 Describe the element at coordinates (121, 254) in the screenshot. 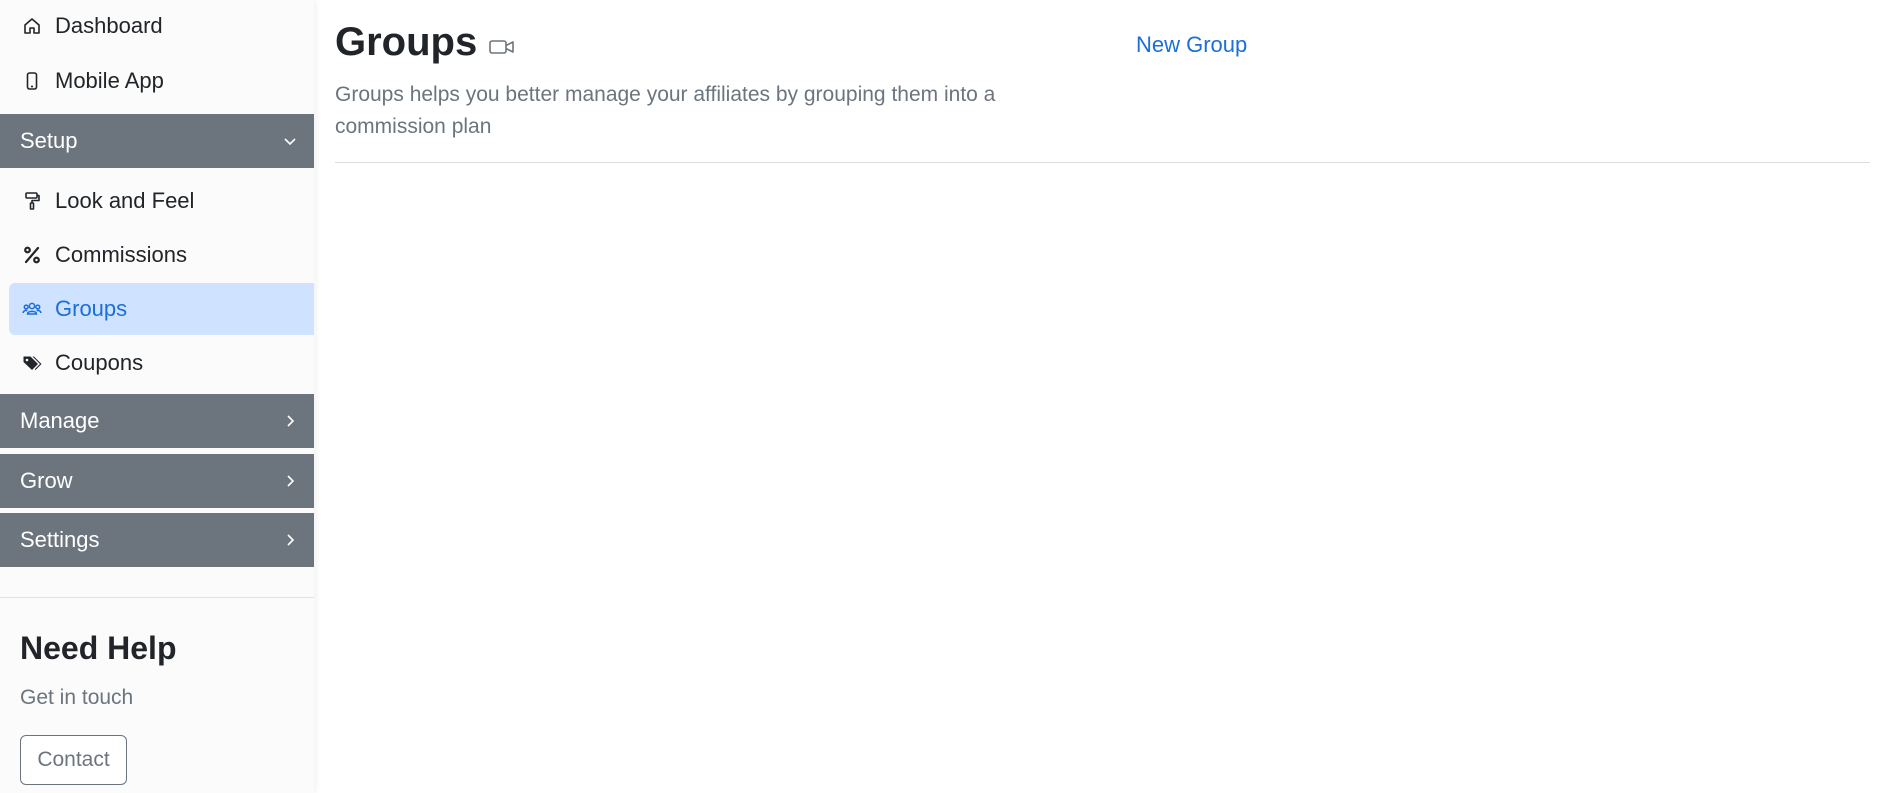

I see `sidebar-item-label: Commissions` at that location.